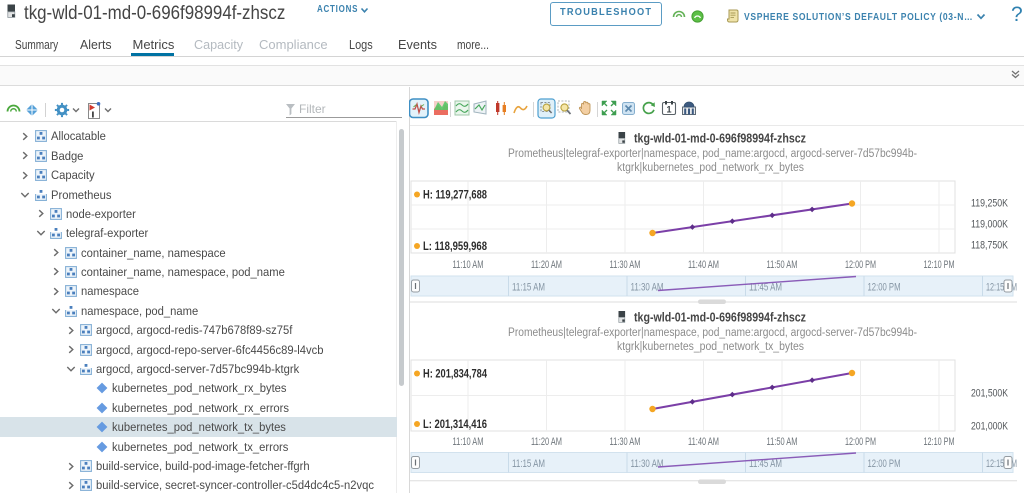  What do you see at coordinates (710, 347) in the screenshot?
I see `svg-text:ktgrk|kubernetes_pod_network_t: ktgrk|kubernetes_pod_network_tx_bytes` at bounding box center [710, 347].